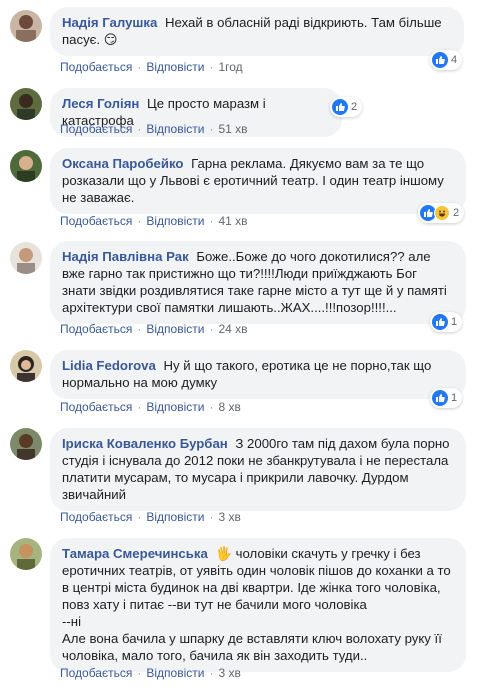 This screenshot has height=692, width=486. Describe the element at coordinates (454, 60) in the screenshot. I see `reaction-number: 4` at that location.